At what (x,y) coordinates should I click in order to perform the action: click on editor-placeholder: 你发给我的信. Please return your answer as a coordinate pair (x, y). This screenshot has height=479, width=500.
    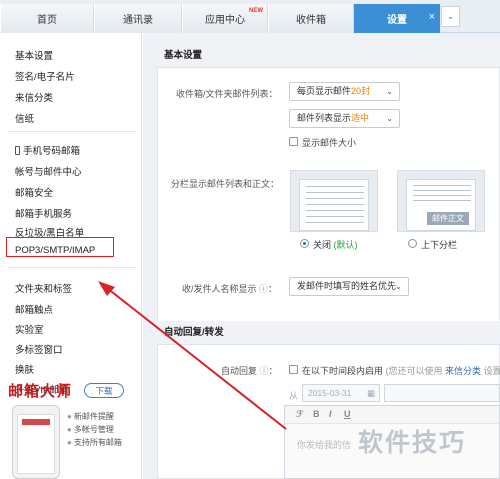
    Looking at the image, I should click on (324, 445).